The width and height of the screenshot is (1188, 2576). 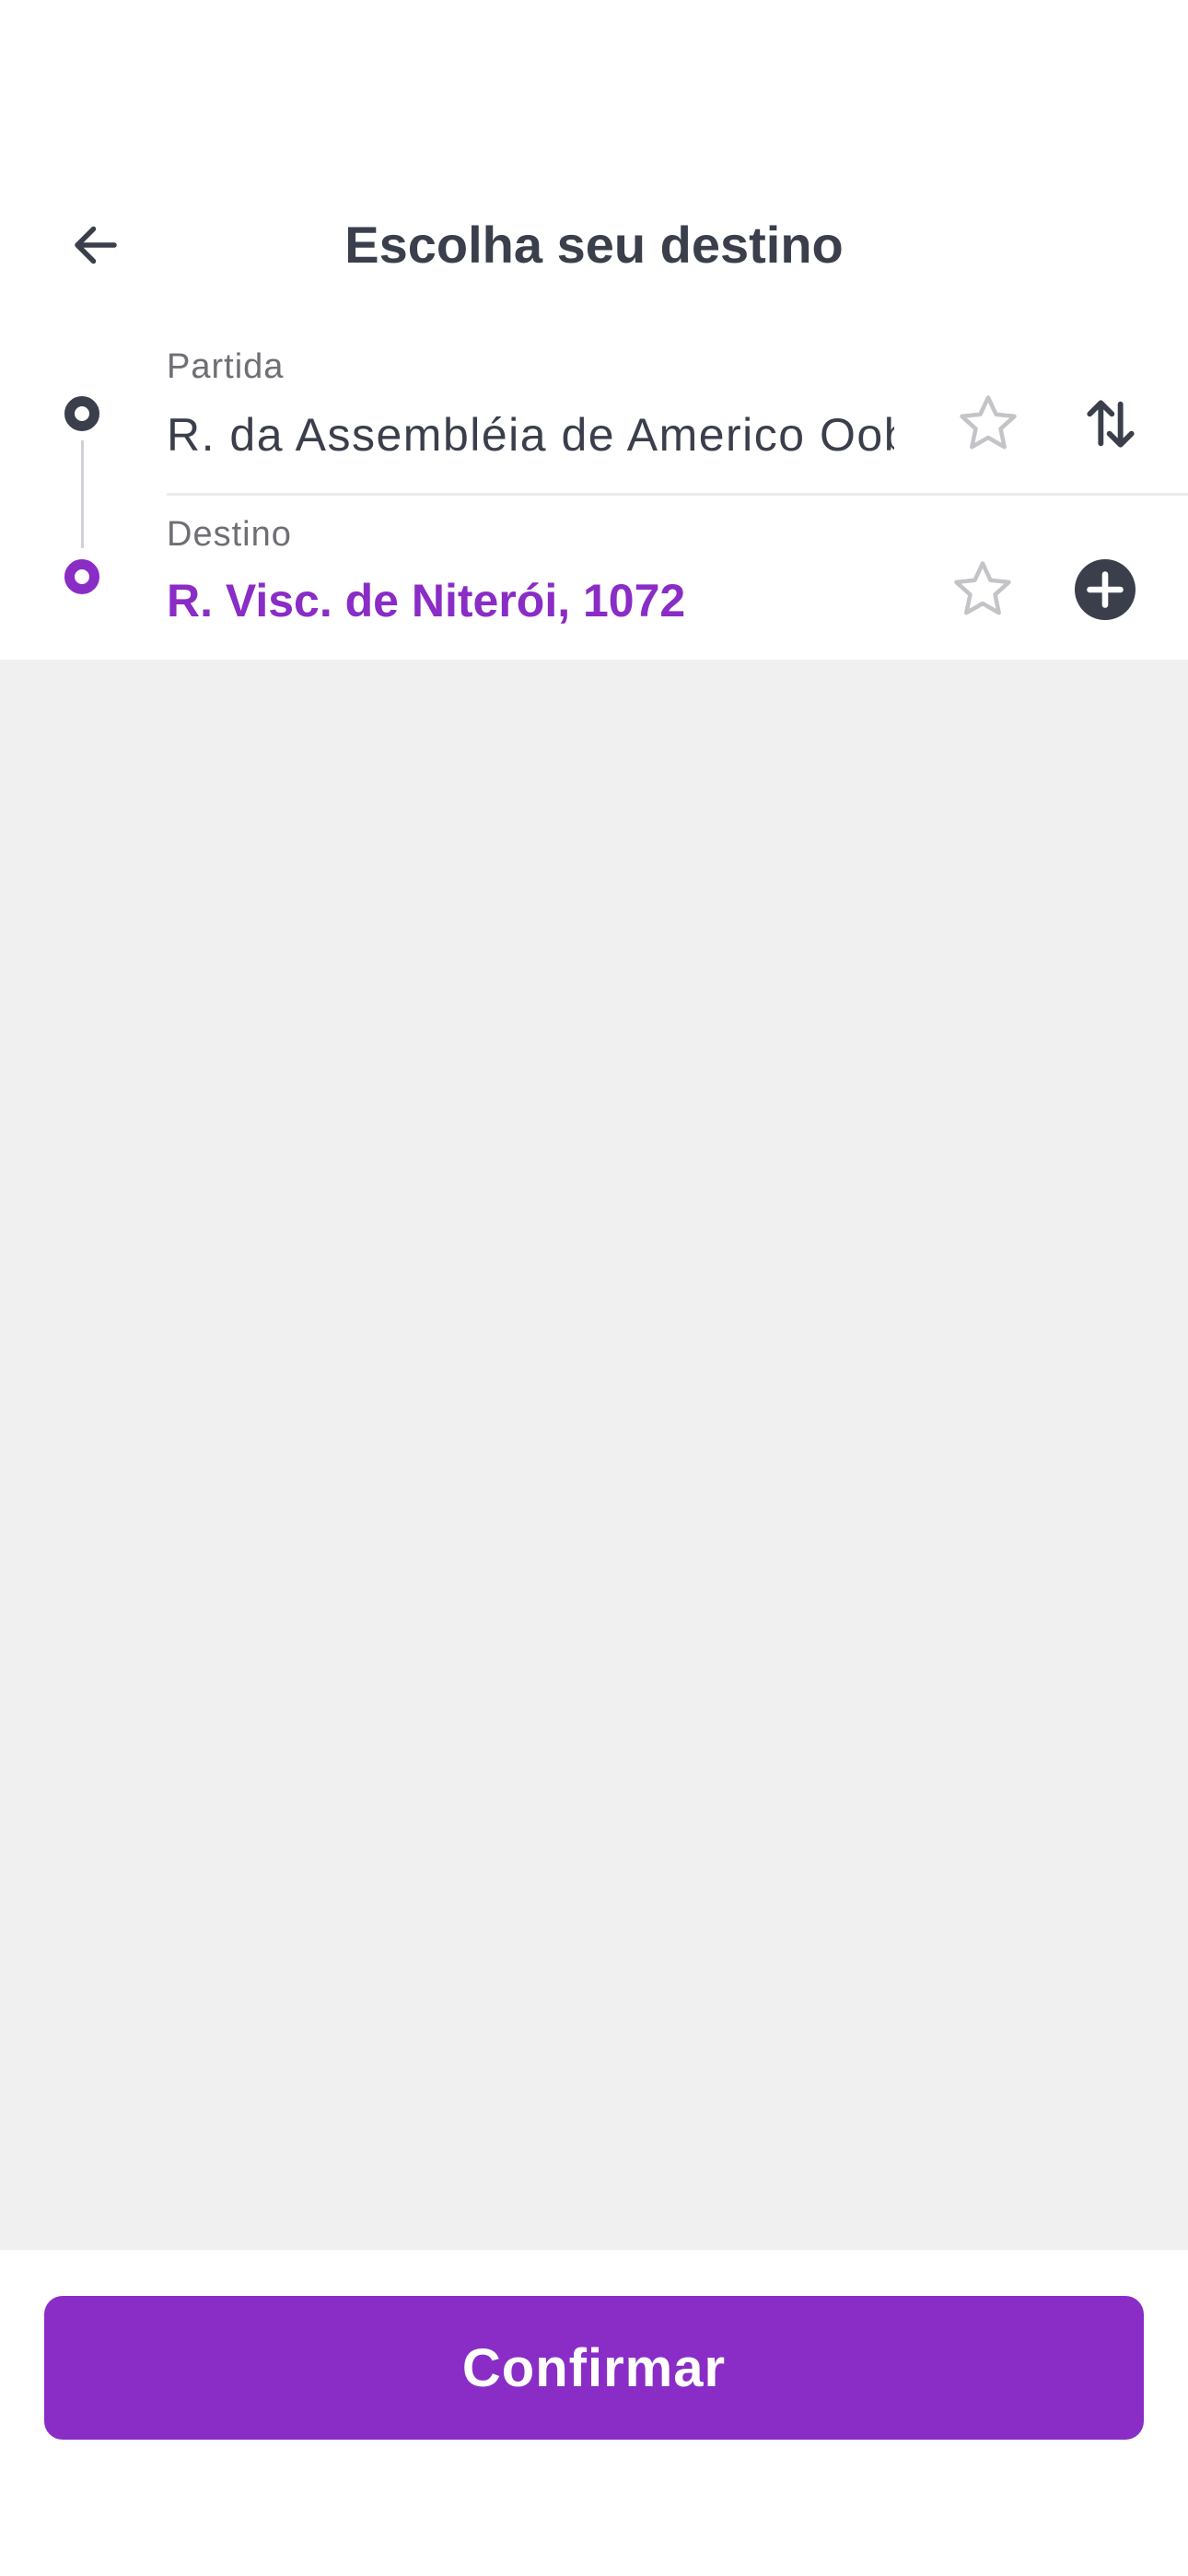 What do you see at coordinates (594, 245) in the screenshot?
I see `page-title: Escolha seu destino` at bounding box center [594, 245].